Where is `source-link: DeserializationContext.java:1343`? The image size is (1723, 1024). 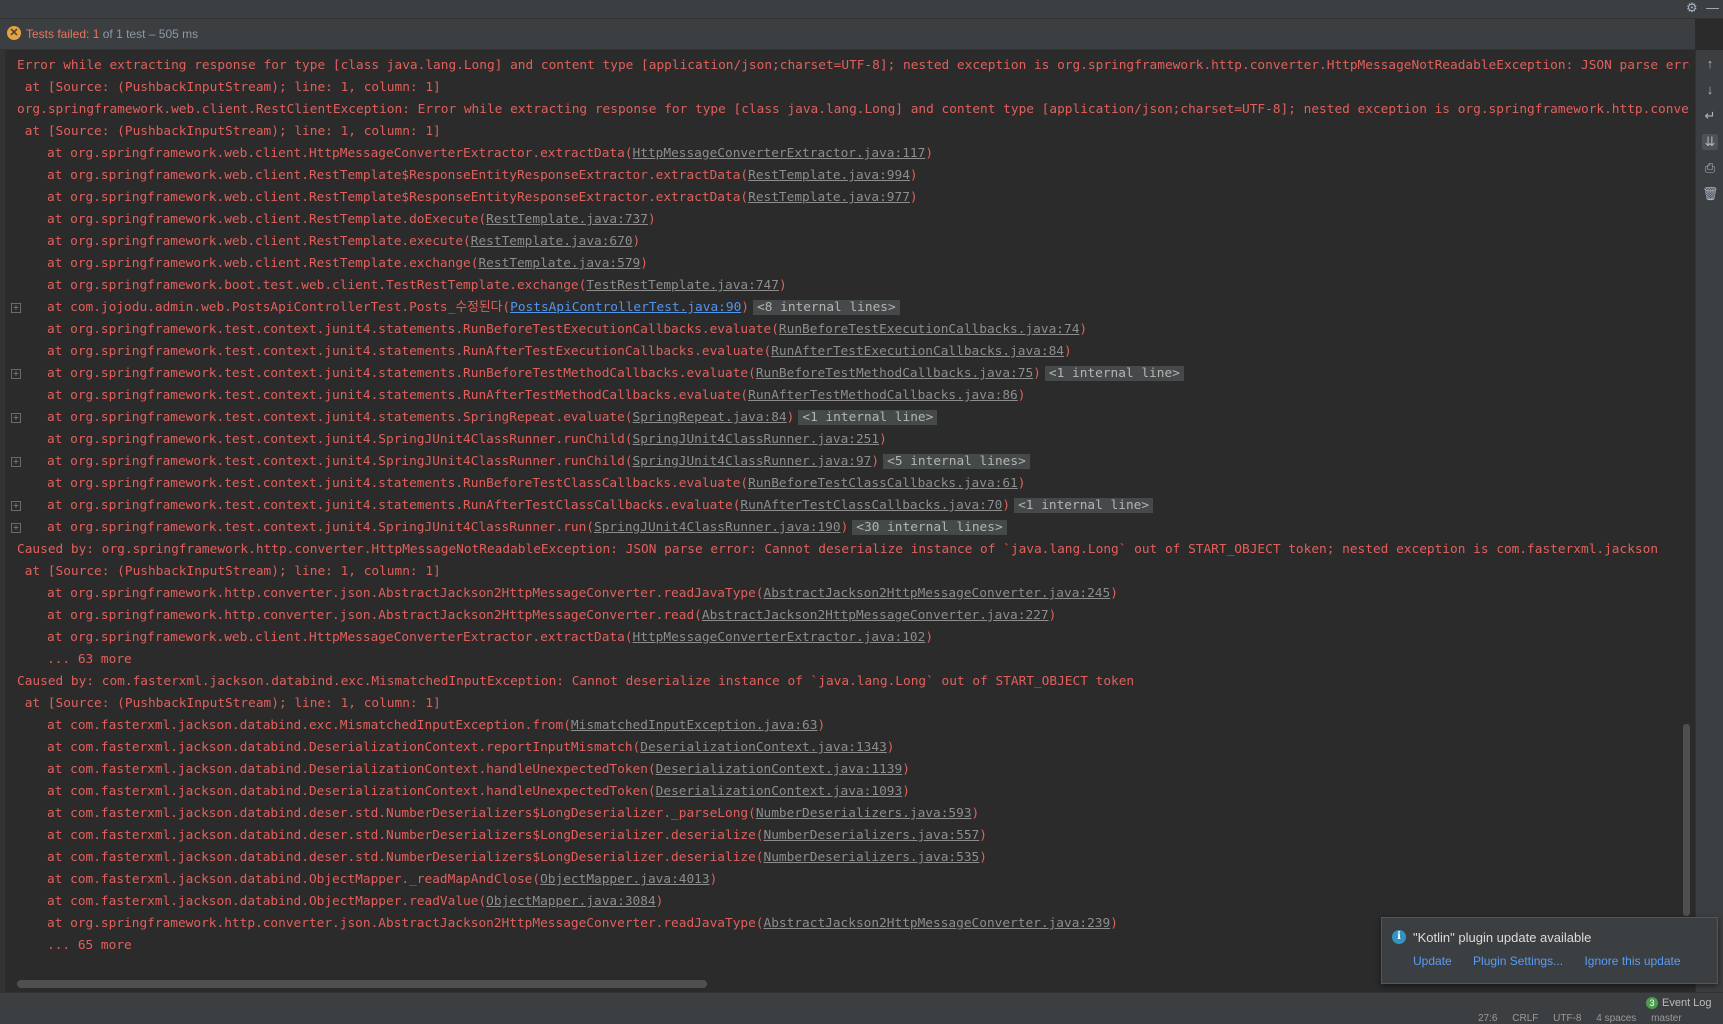
source-link: DeserializationContext.java:1343 is located at coordinates (763, 747).